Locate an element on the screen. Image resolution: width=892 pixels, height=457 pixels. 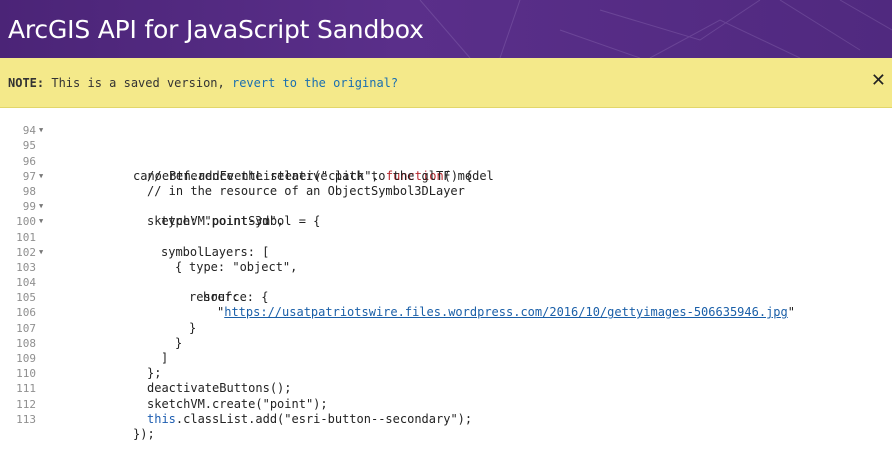
page-title: ArcGIS API for JavaScript Sandbox is located at coordinates (216, 29).